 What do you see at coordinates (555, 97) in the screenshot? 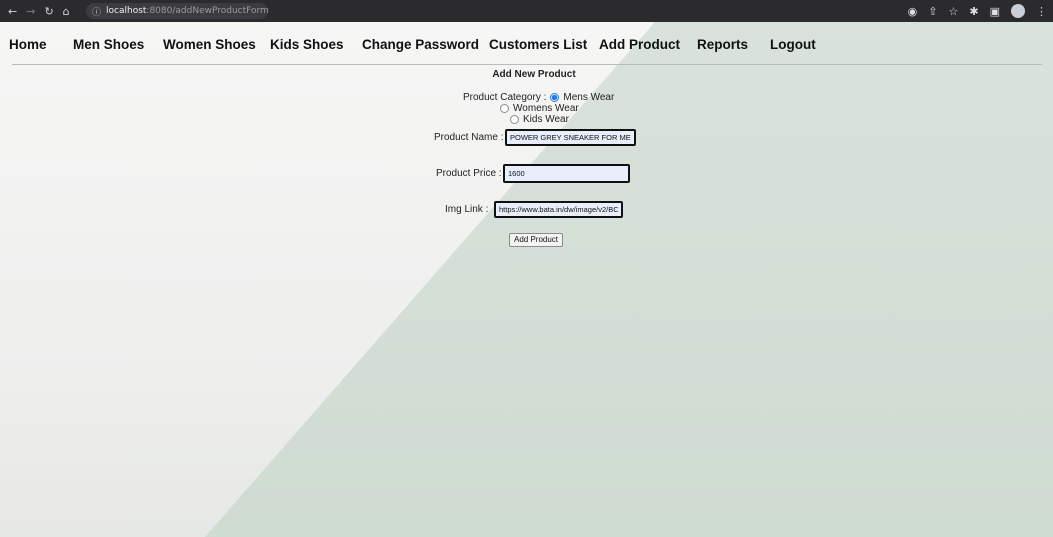
I see `radio-mens-wear` at bounding box center [555, 97].